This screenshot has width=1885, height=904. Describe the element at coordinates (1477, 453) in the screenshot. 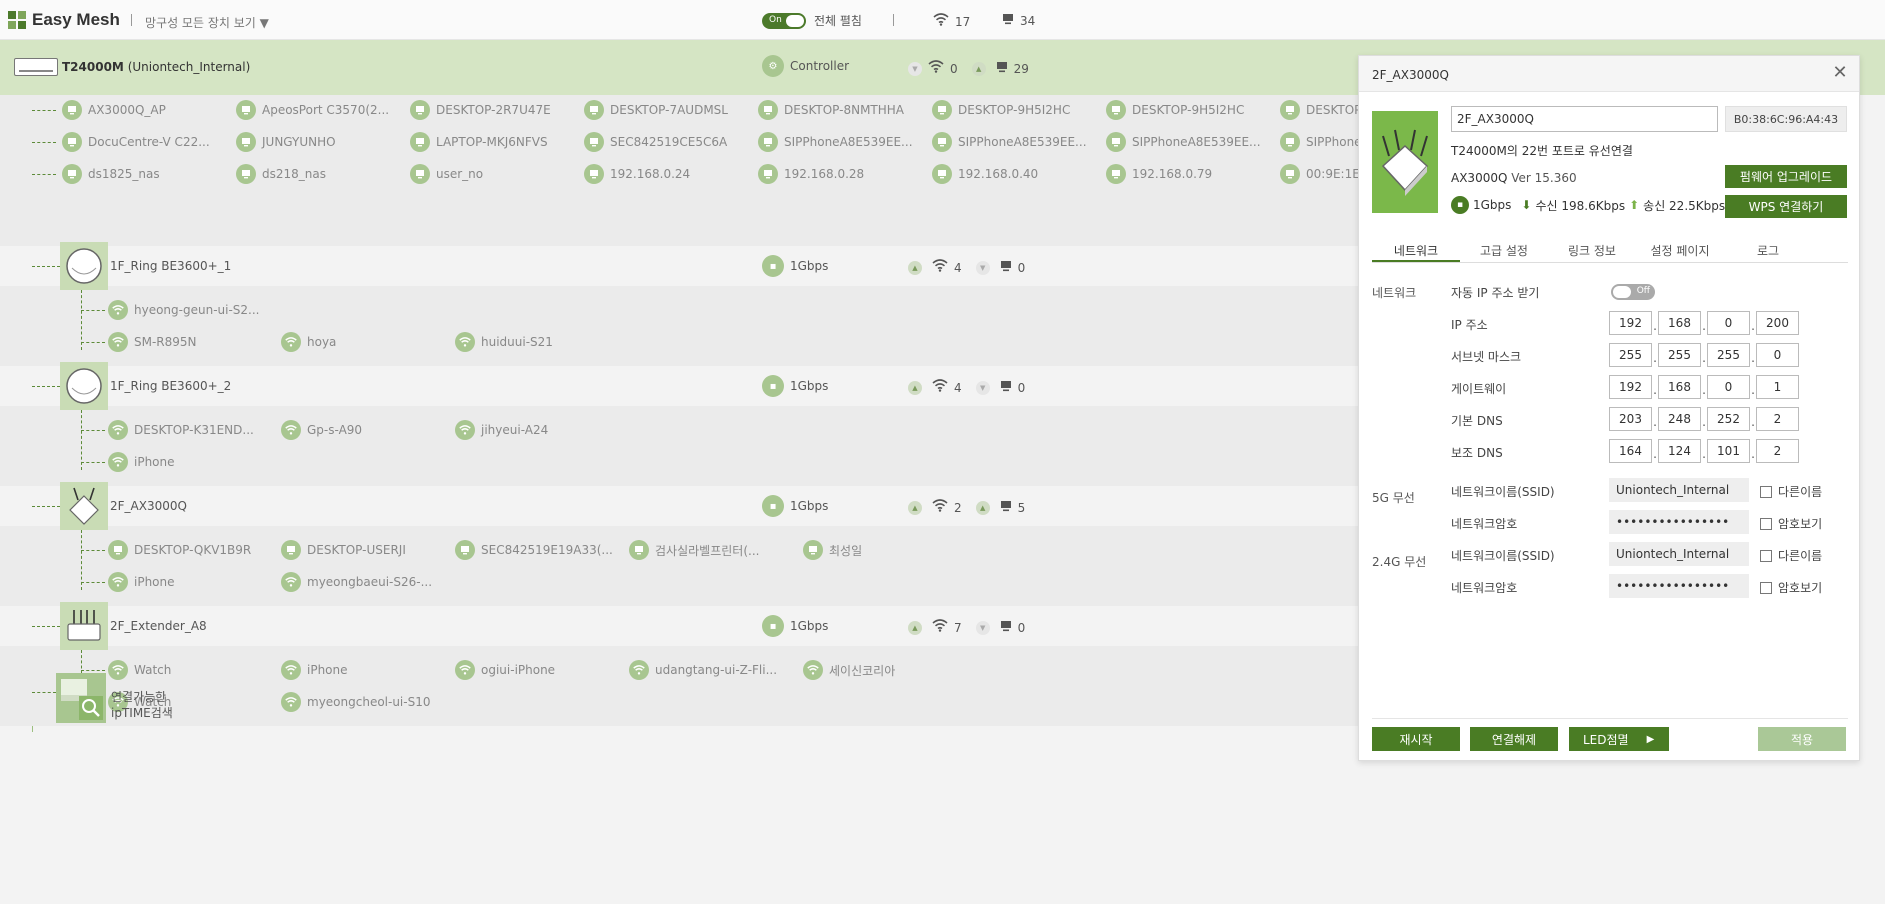

I see `dns2-label: 보조 DNS` at that location.